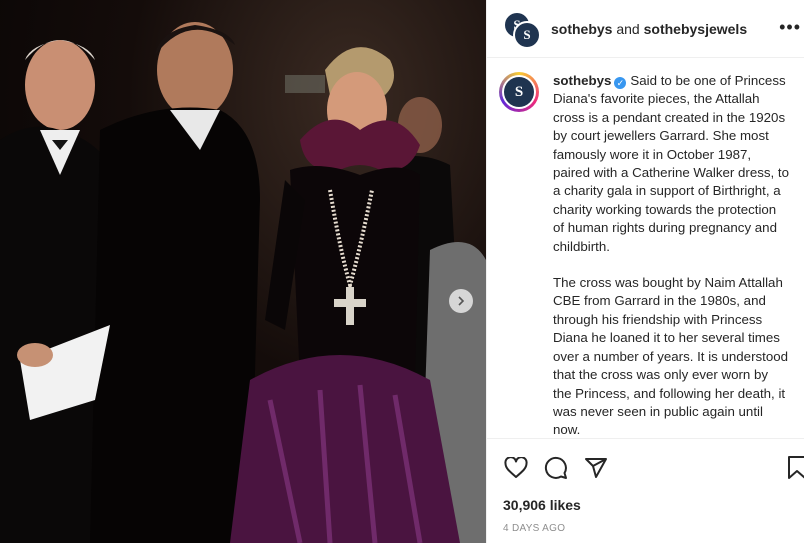  I want to click on author-avatar: S, so click(519, 92).